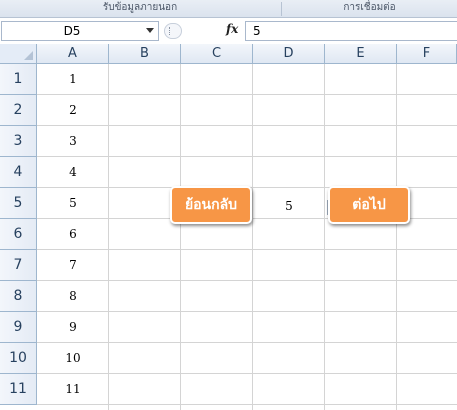 Image resolution: width=457 pixels, height=410 pixels. Describe the element at coordinates (73, 110) in the screenshot. I see `cell-a2: 2` at that location.